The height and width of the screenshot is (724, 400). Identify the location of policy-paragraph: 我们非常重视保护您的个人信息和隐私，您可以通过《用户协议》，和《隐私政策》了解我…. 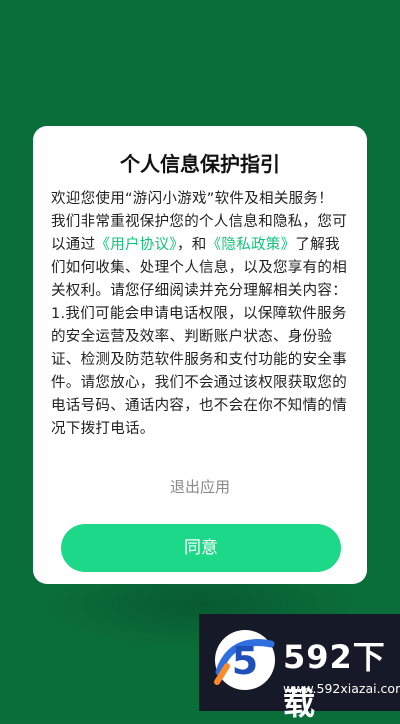
(201, 257).